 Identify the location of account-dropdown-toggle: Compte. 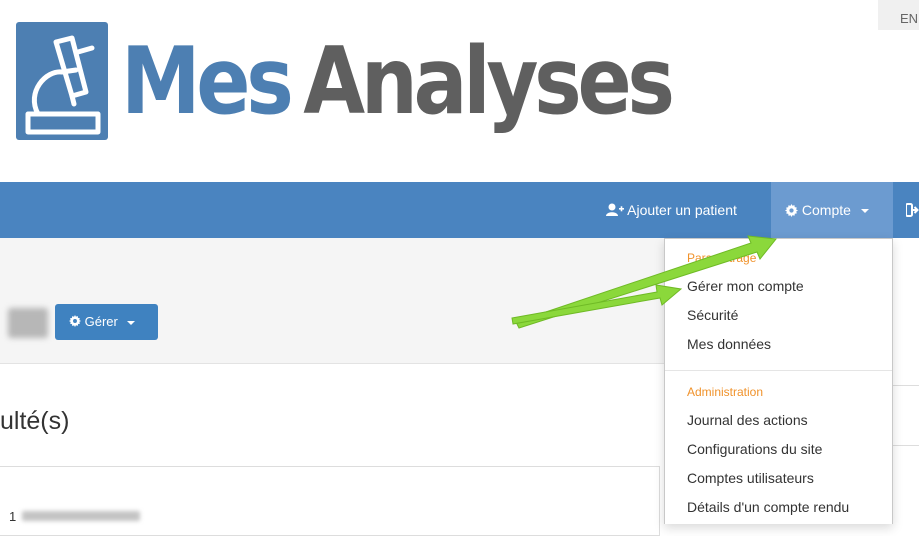
(832, 210).